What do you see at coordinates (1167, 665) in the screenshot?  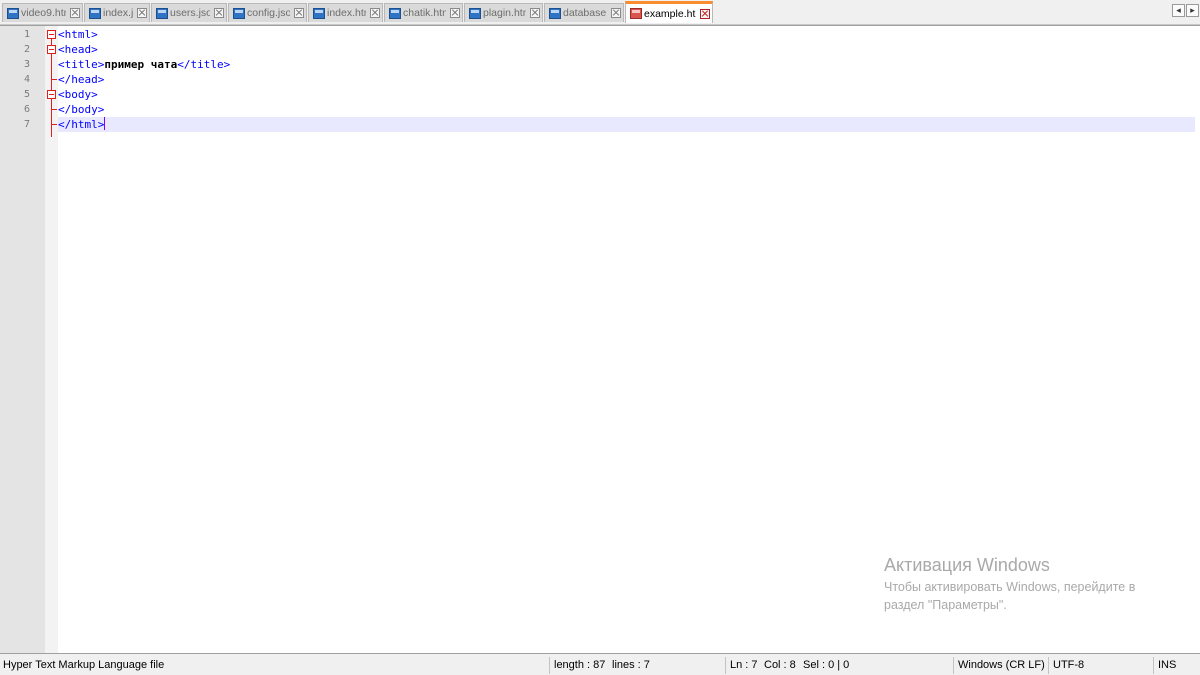 I see `status-insert-mode: INS` at bounding box center [1167, 665].